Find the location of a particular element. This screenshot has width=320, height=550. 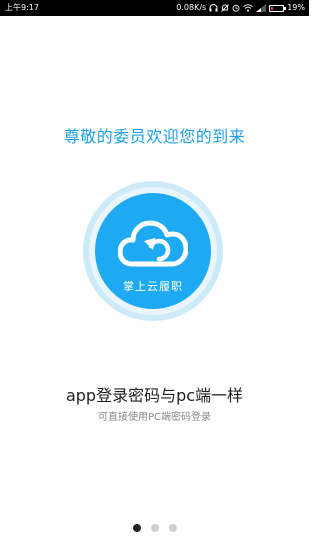

alarm-icon is located at coordinates (236, 8).